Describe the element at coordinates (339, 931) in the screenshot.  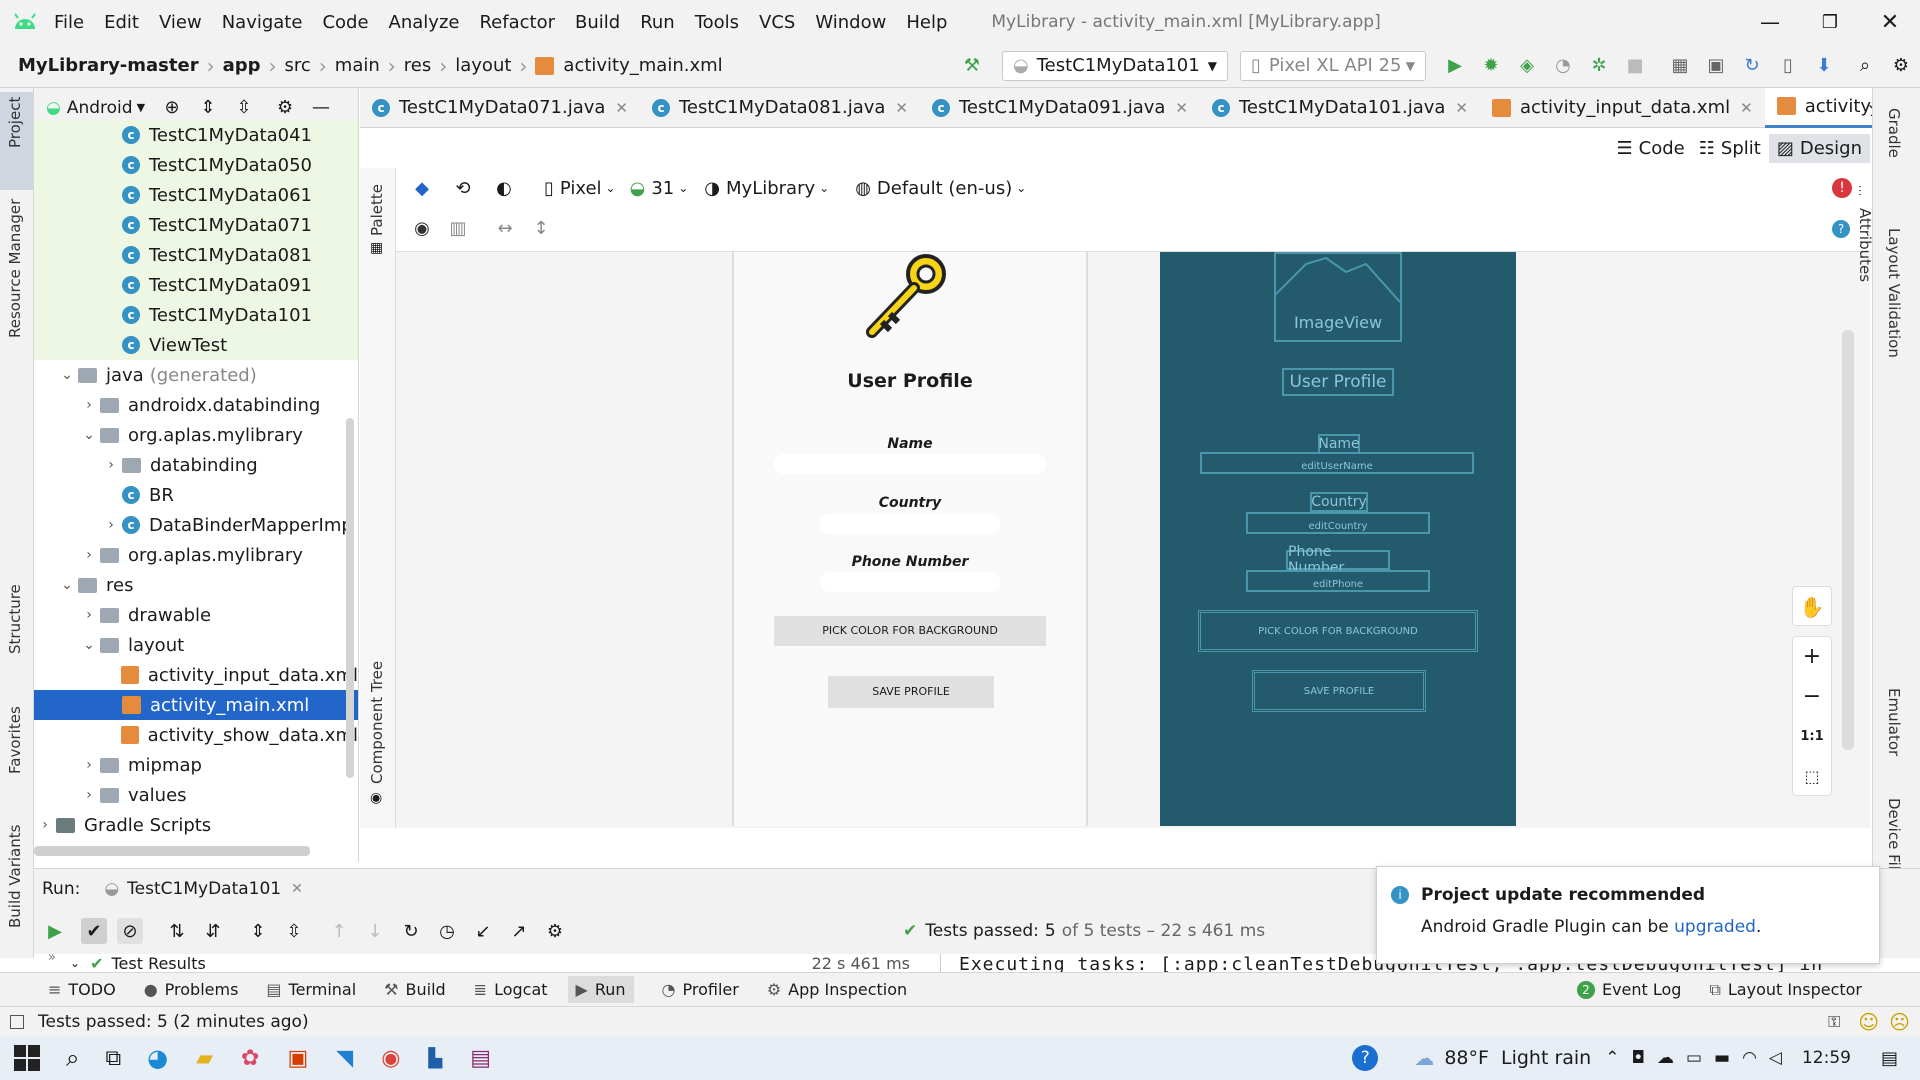
I see `previous-test-icon: ↑` at that location.